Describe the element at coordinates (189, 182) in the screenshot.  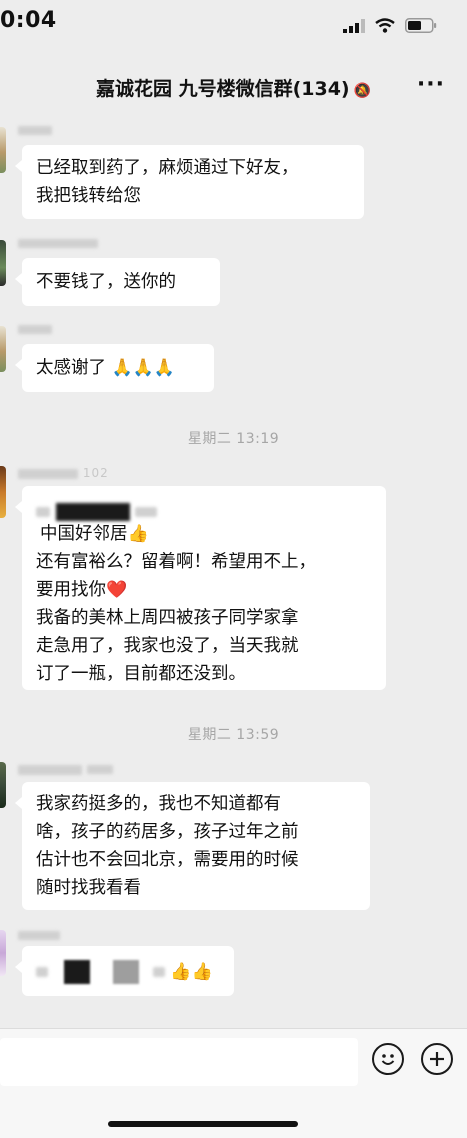
I see `message-bubble: 已经取到药了，麻烦通过下好友， 我把钱转给您` at that location.